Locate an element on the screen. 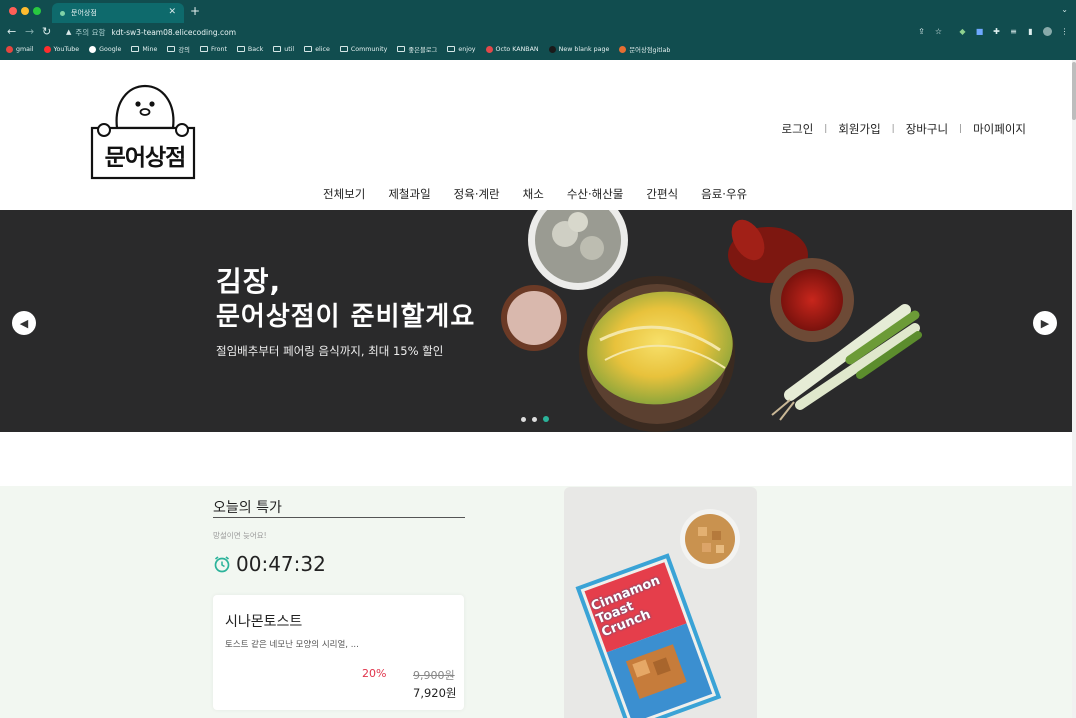 The width and height of the screenshot is (1076, 718). deal-product-image: Cinnamon Toast Crunch is located at coordinates (660, 602).